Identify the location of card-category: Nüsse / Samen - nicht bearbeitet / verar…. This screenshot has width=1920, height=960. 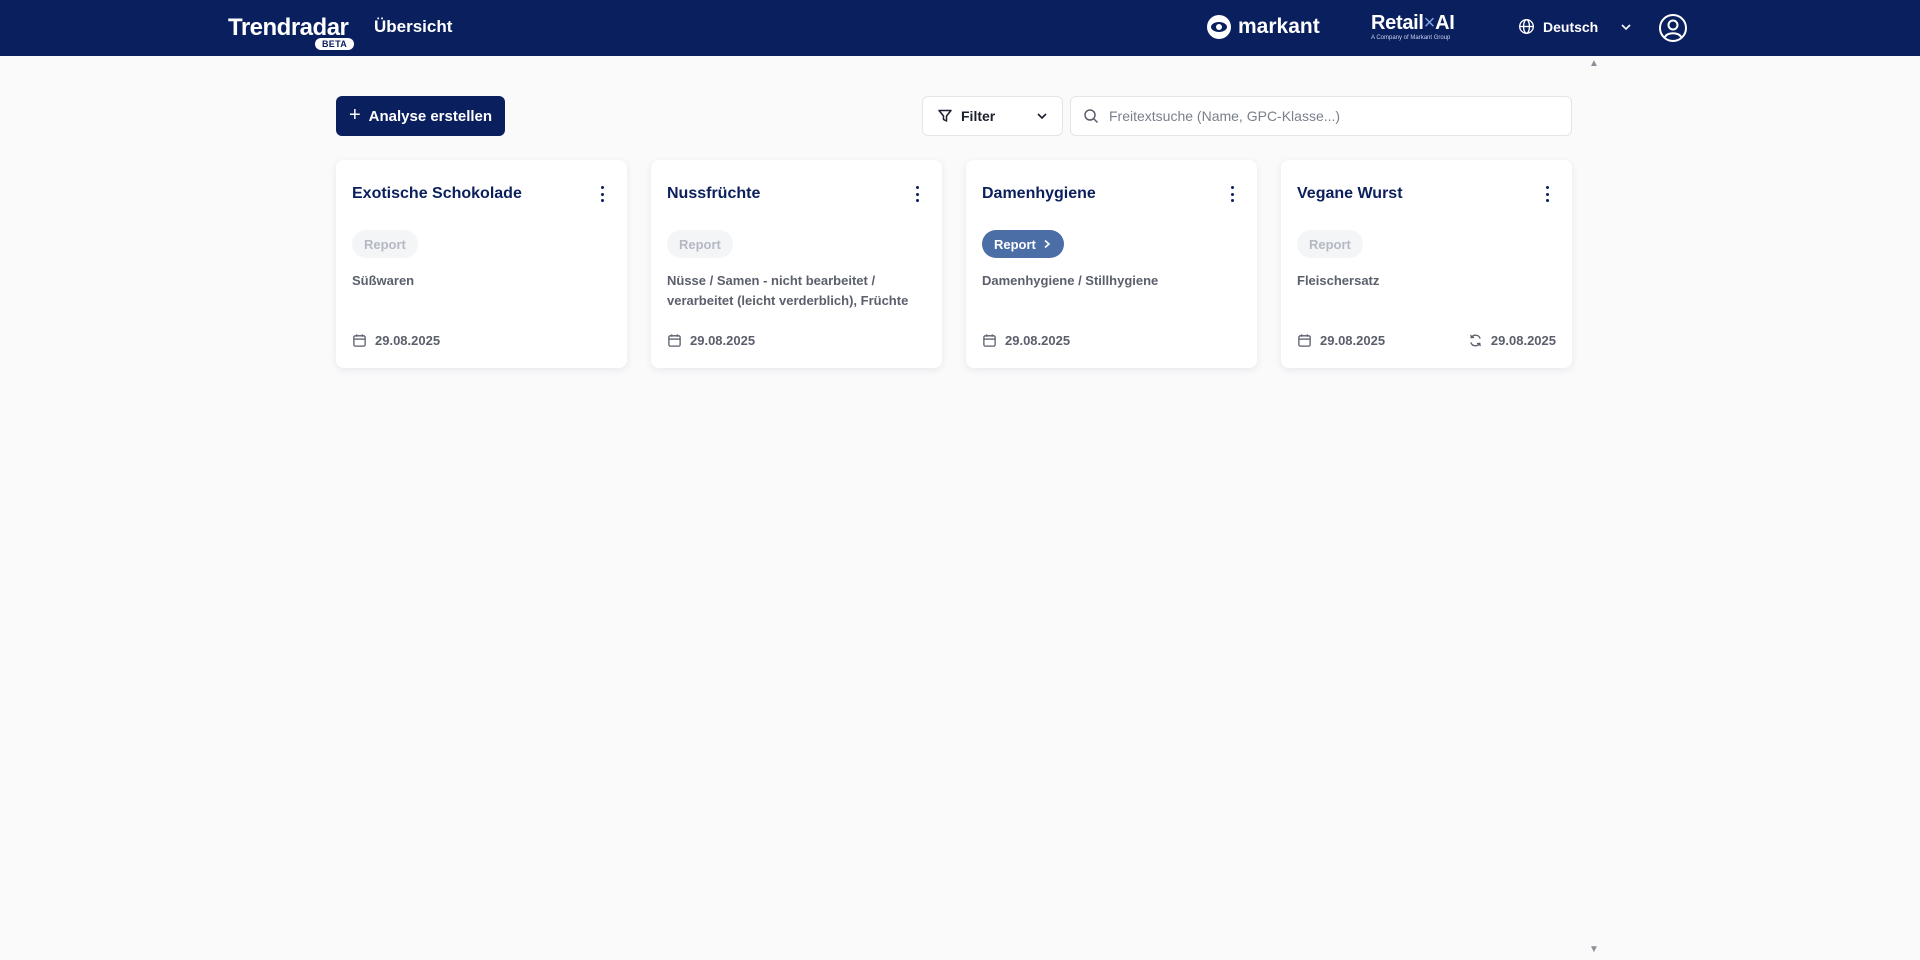
(788, 290).